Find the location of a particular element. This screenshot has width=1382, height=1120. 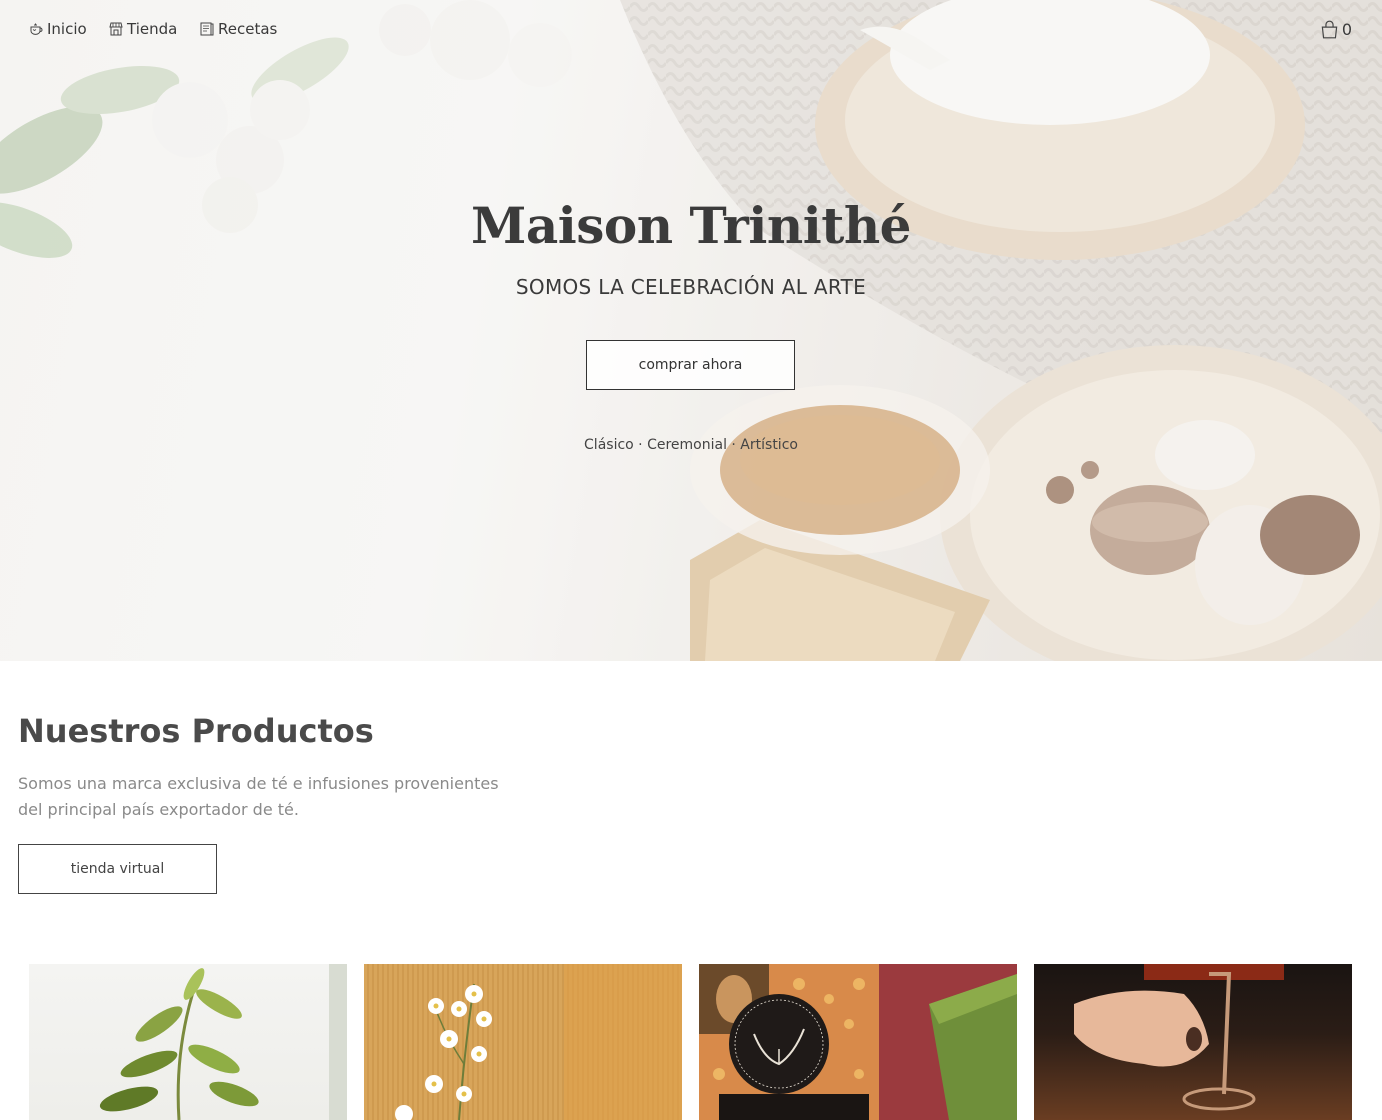

hand-wine-glass-photo is located at coordinates (1179, 1037).